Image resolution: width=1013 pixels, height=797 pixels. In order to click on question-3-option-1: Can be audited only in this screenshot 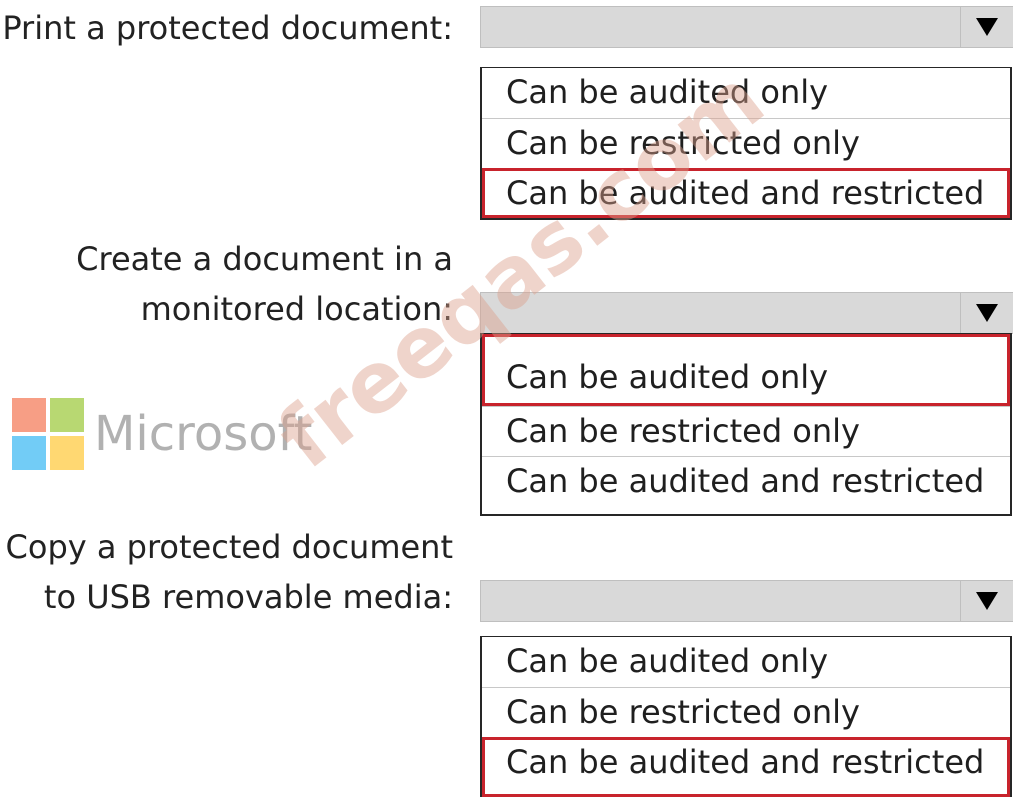, I will do `click(746, 662)`.